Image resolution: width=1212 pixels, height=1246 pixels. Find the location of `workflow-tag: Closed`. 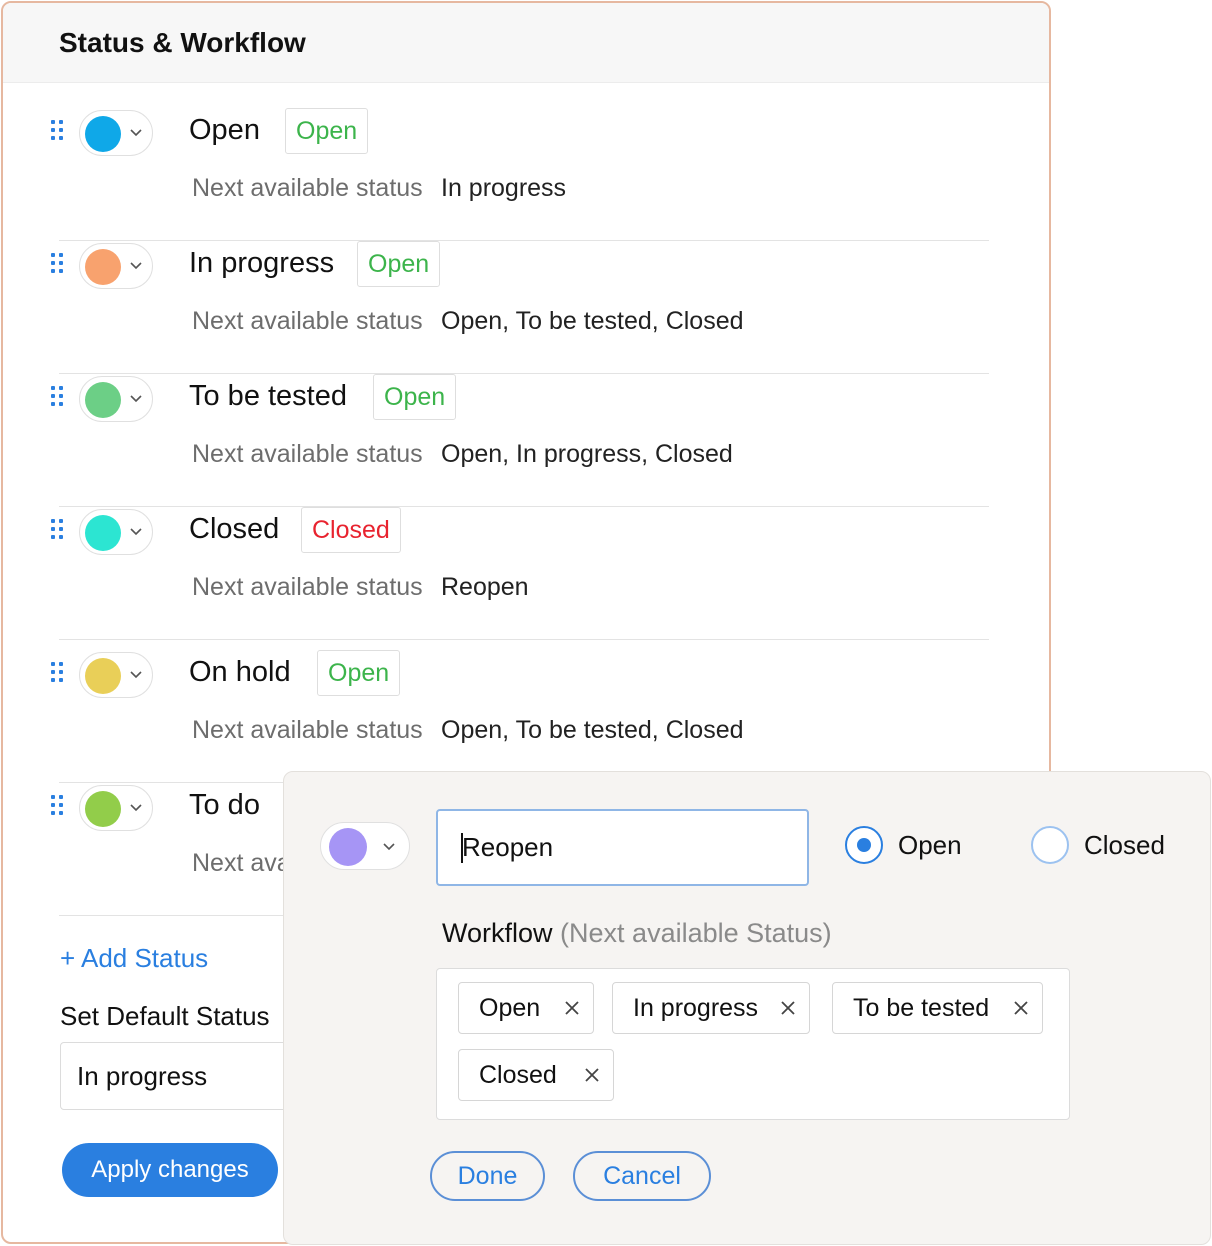

workflow-tag: Closed is located at coordinates (536, 1075).